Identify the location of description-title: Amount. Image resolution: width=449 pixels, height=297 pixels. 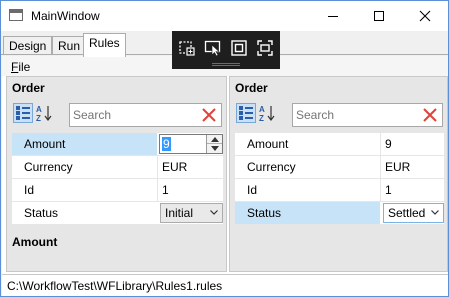
(35, 242).